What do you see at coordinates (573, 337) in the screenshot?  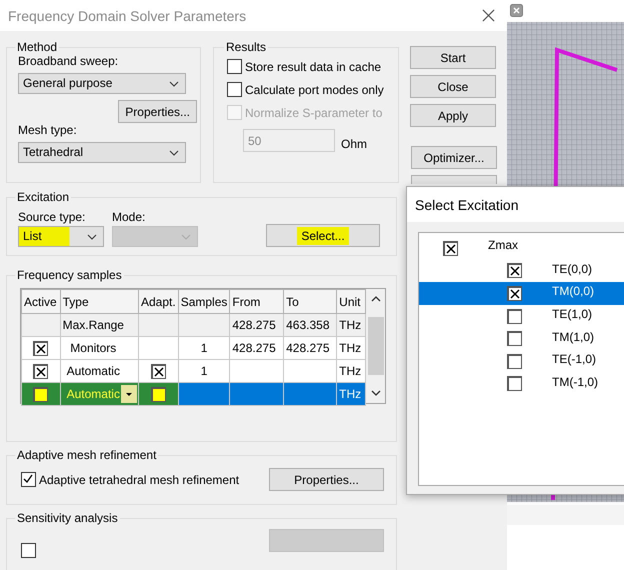 I see `mode-label: TM(1,0)` at bounding box center [573, 337].